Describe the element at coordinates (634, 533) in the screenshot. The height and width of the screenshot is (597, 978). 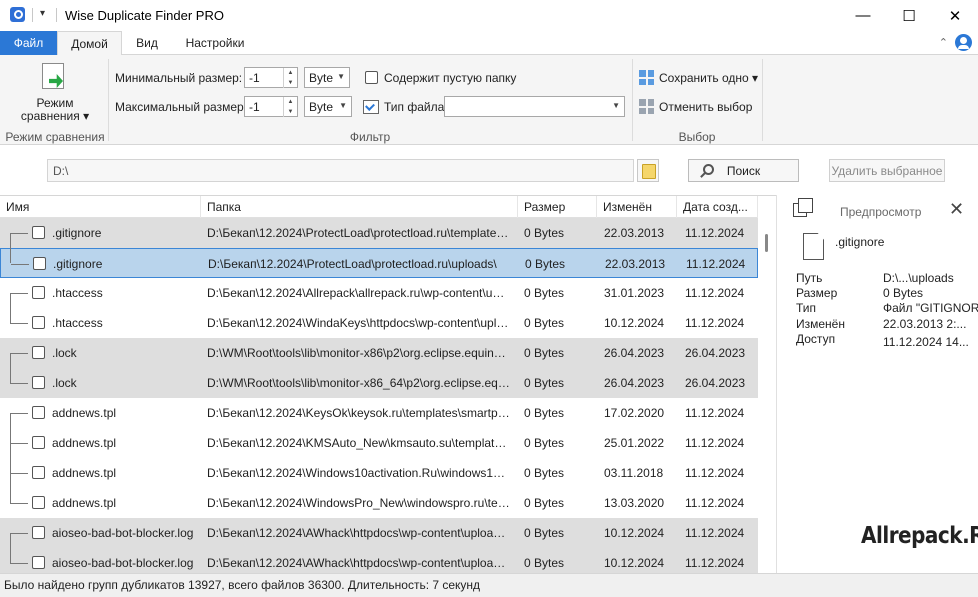
I see `cell-modified: 10.12.2024` at that location.